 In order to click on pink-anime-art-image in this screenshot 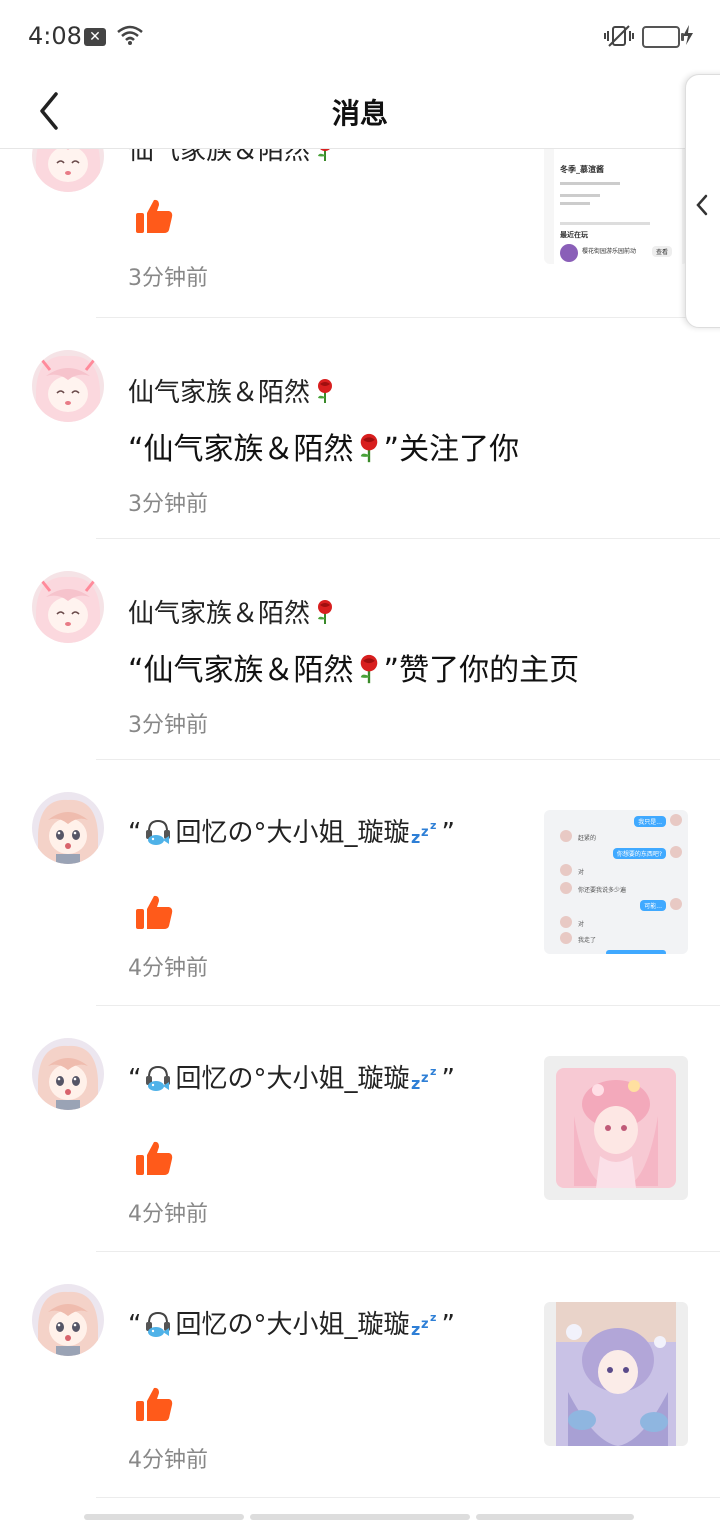, I will do `click(616, 1128)`.